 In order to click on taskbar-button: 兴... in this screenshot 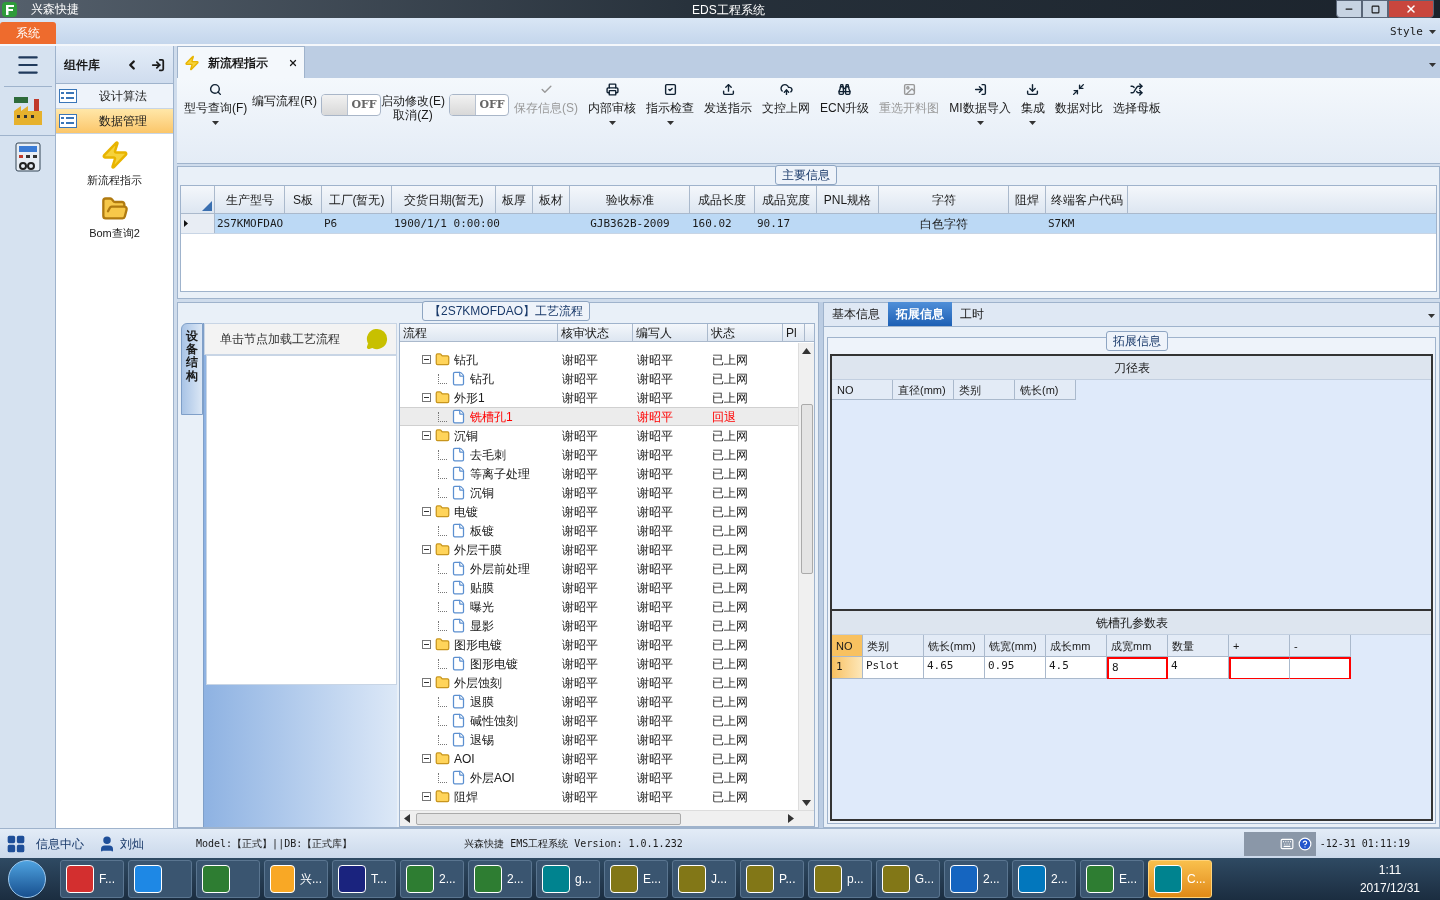, I will do `click(296, 879)`.